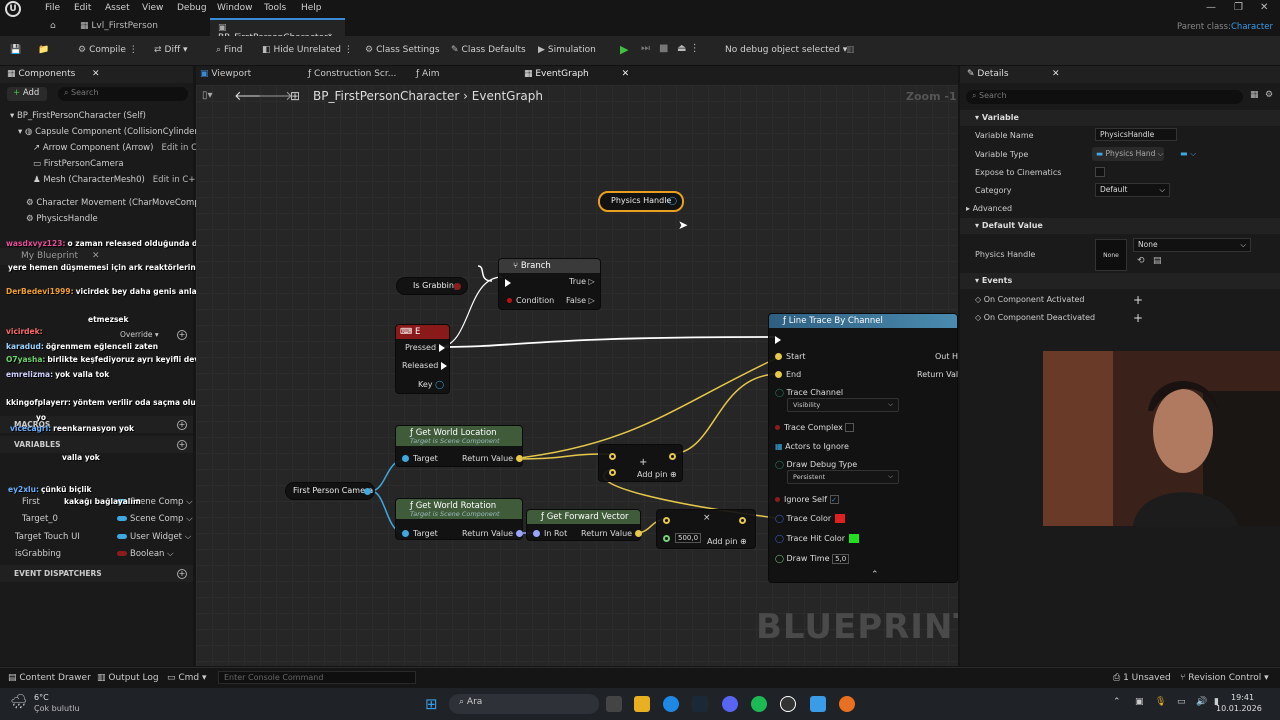 This screenshot has height=720, width=1280. Describe the element at coordinates (580, 300) in the screenshot. I see `false-pin: False ▷` at that location.